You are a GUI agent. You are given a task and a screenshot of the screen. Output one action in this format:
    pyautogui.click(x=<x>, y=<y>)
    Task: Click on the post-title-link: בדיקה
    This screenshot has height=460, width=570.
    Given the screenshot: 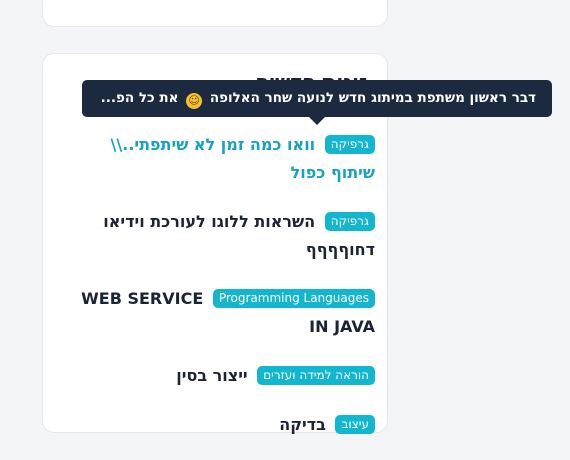 What is the action you would take?
    pyautogui.click(x=302, y=424)
    